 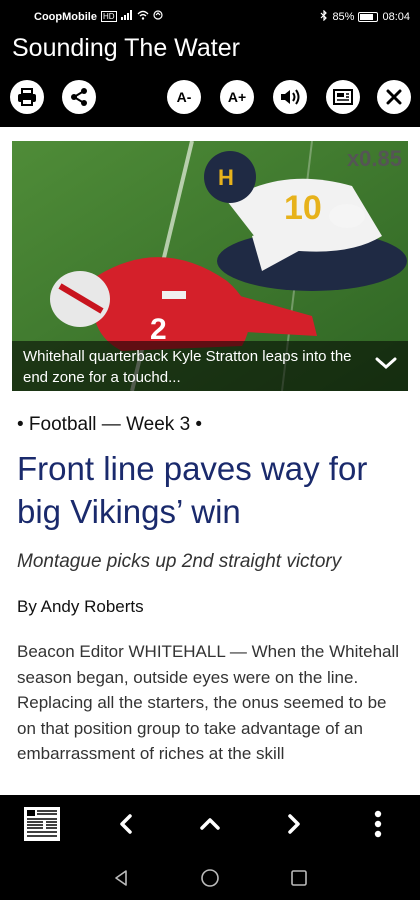 I want to click on back-icon, so click(x=126, y=824).